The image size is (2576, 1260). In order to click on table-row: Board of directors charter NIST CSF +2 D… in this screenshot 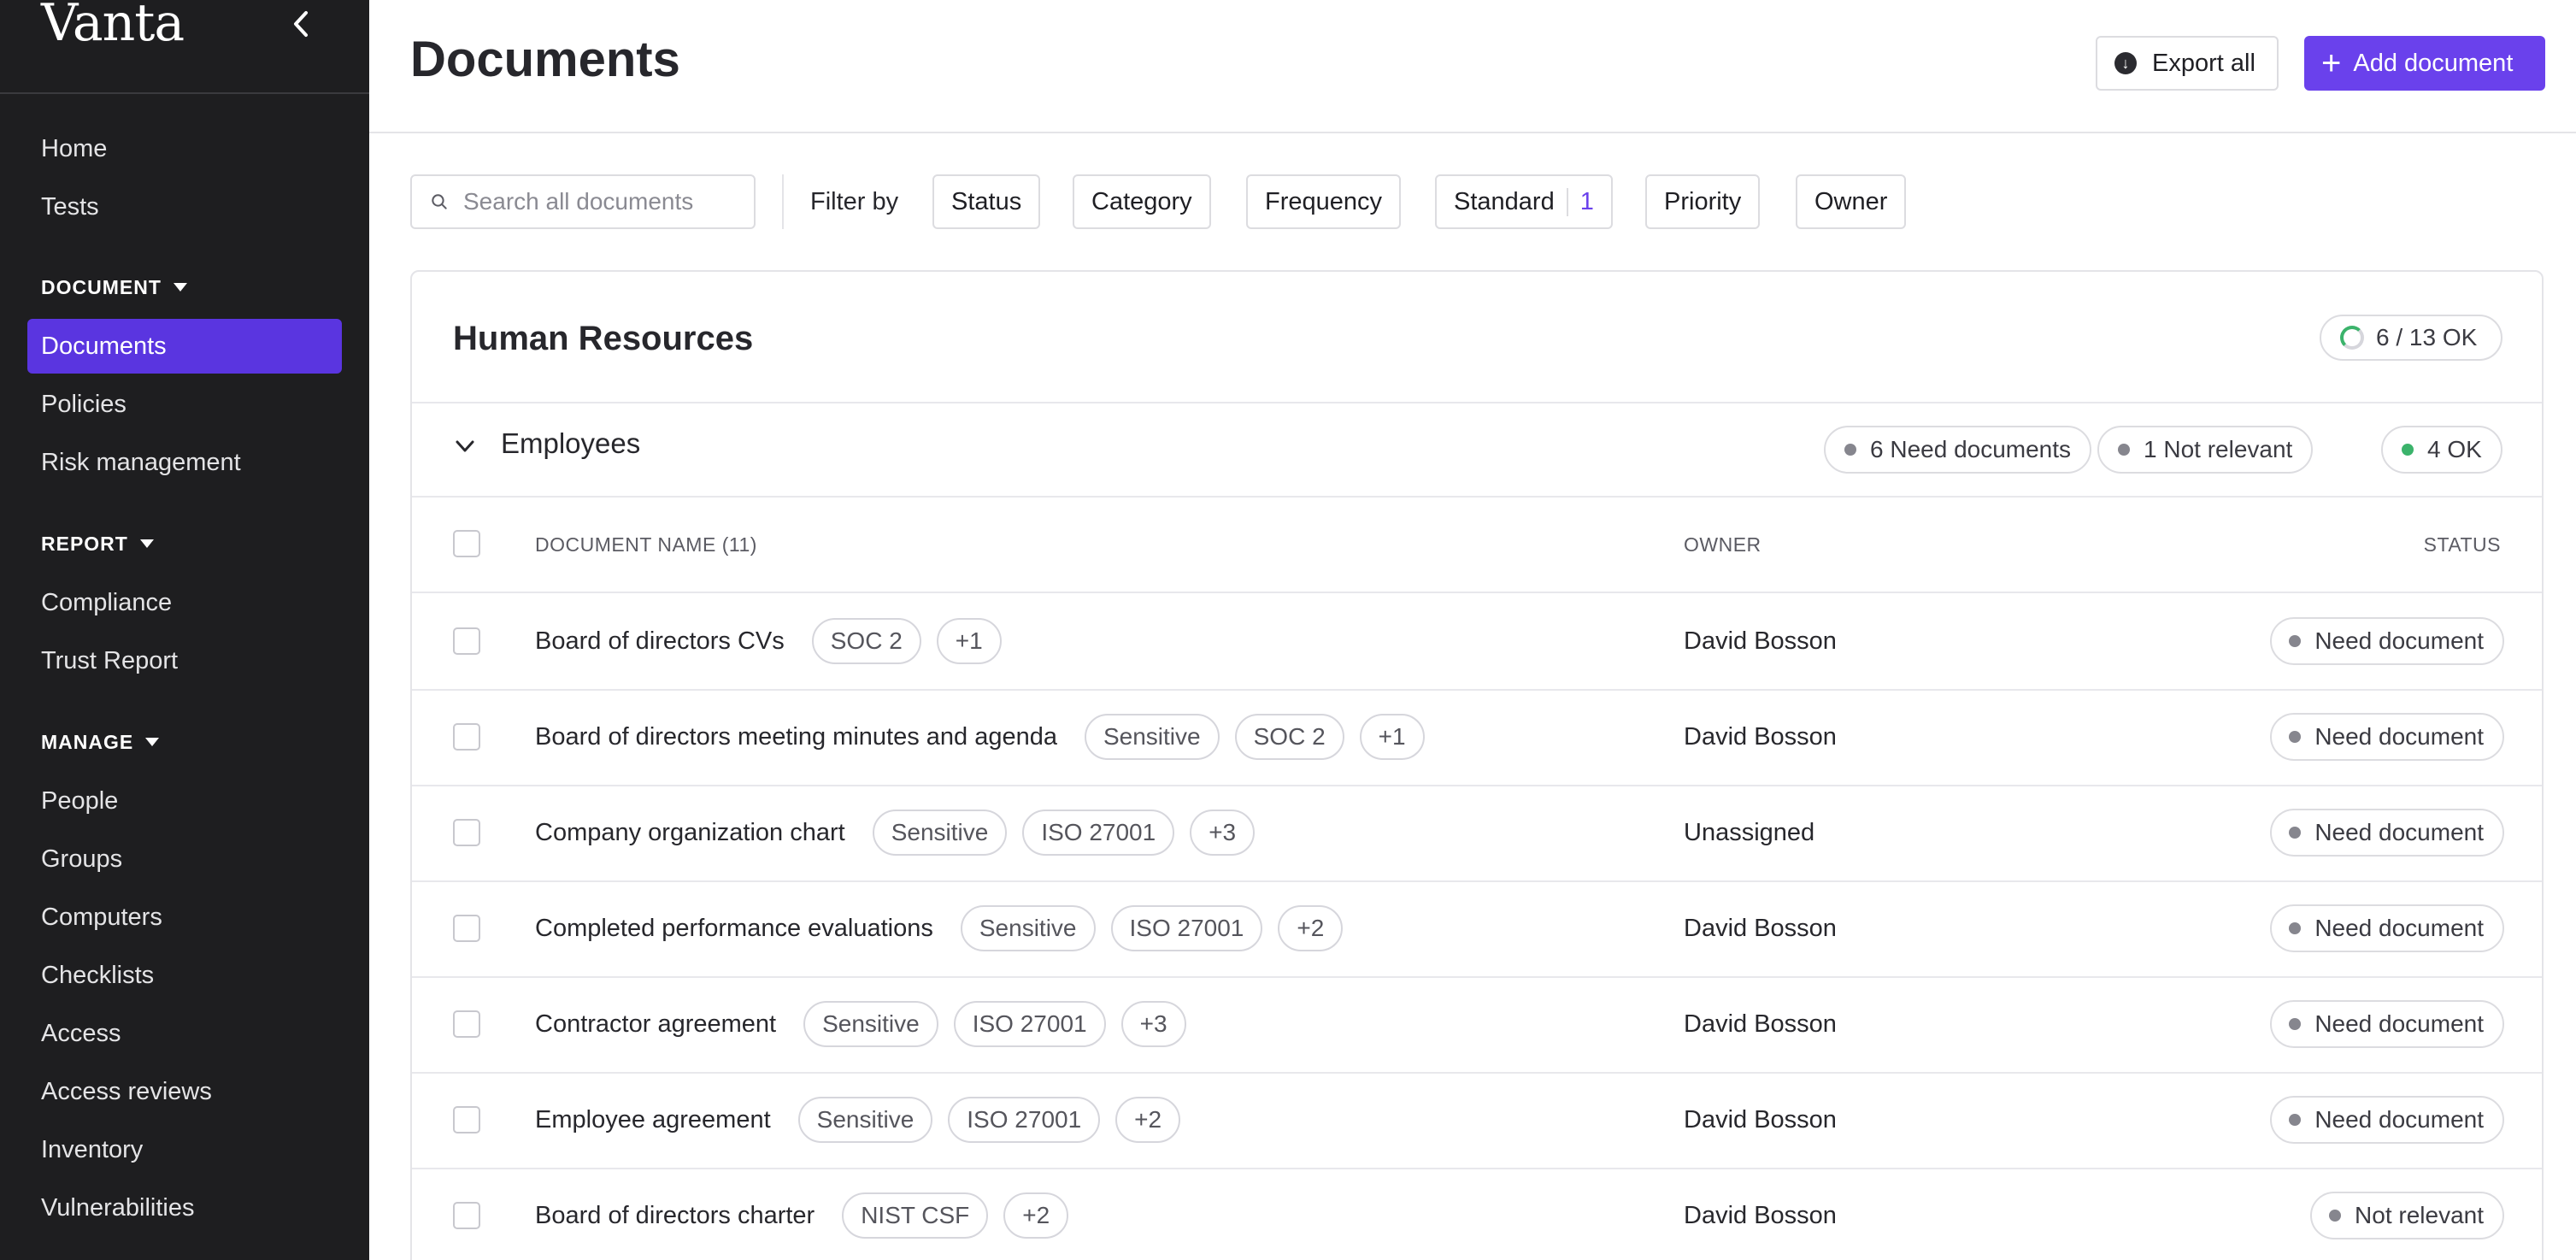, I will do `click(1477, 1214)`.